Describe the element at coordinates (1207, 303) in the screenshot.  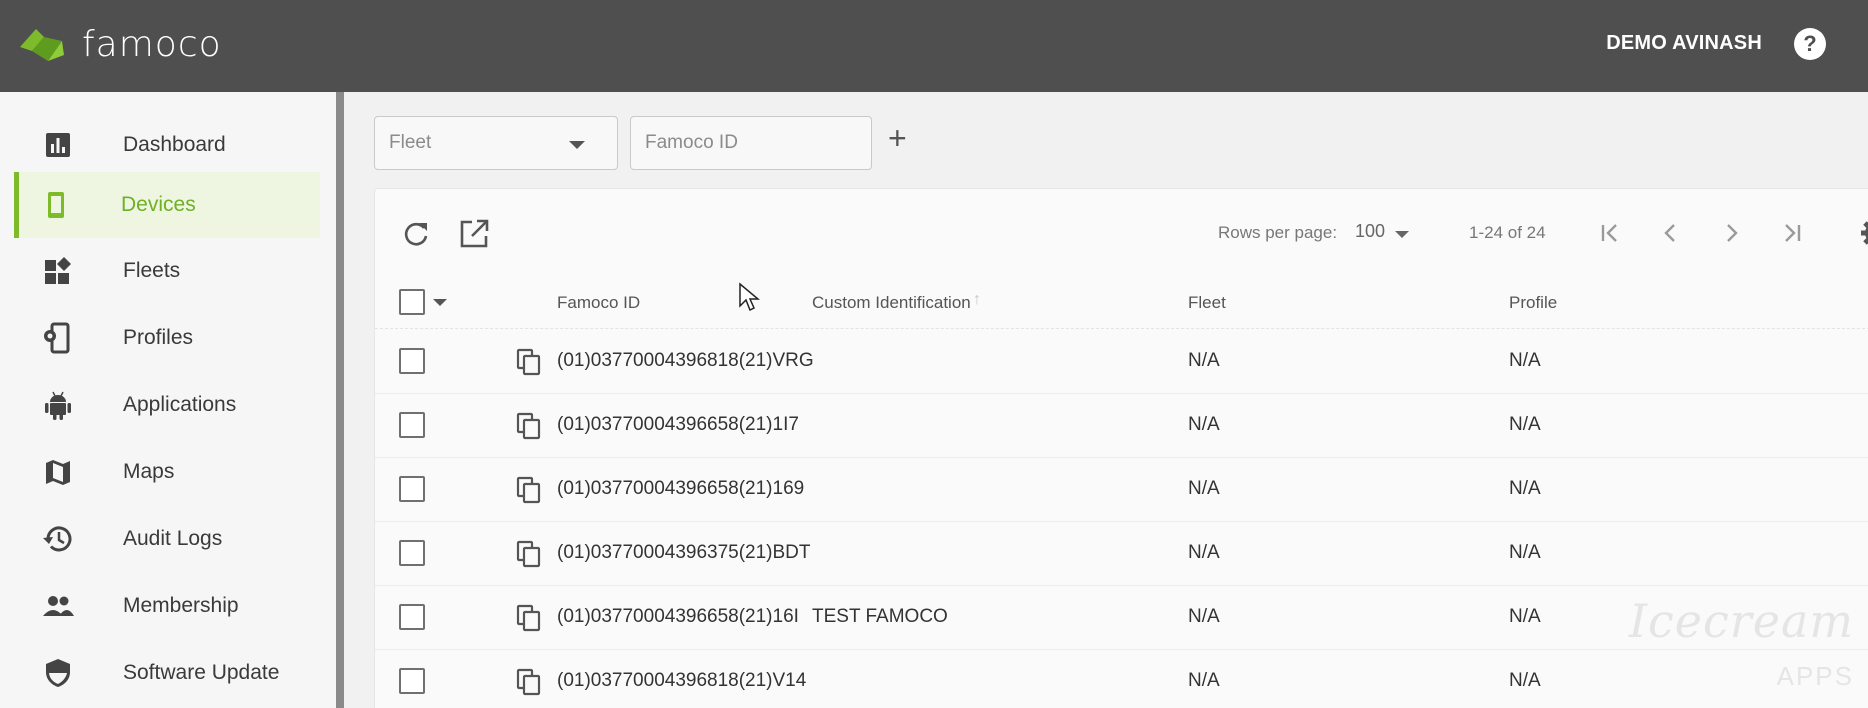
I see `column-header-fleet: Fleet` at that location.